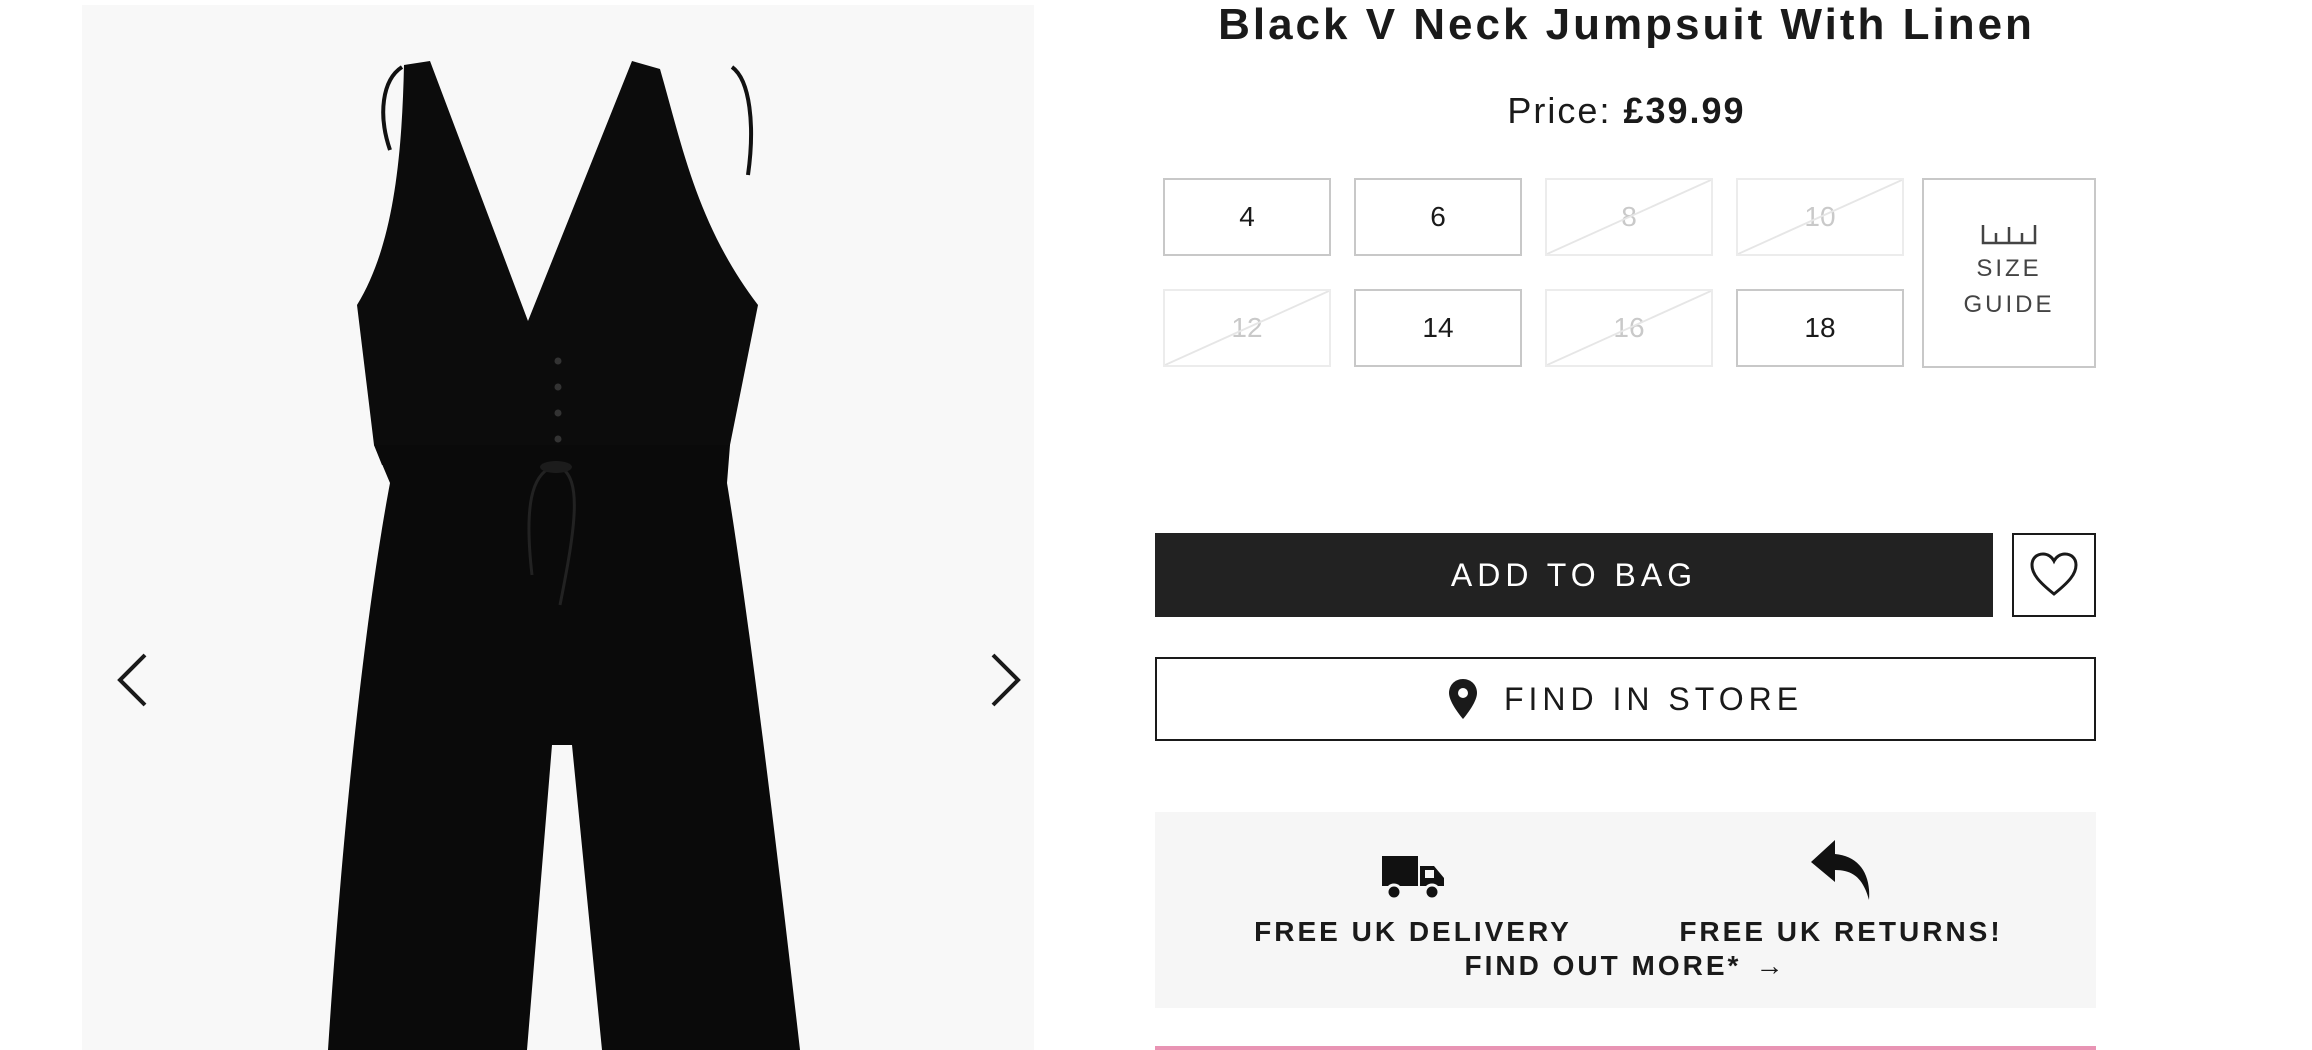 This screenshot has height=1050, width=2312. Describe the element at coordinates (1684, 110) in the screenshot. I see `price-value: £39.99` at that location.